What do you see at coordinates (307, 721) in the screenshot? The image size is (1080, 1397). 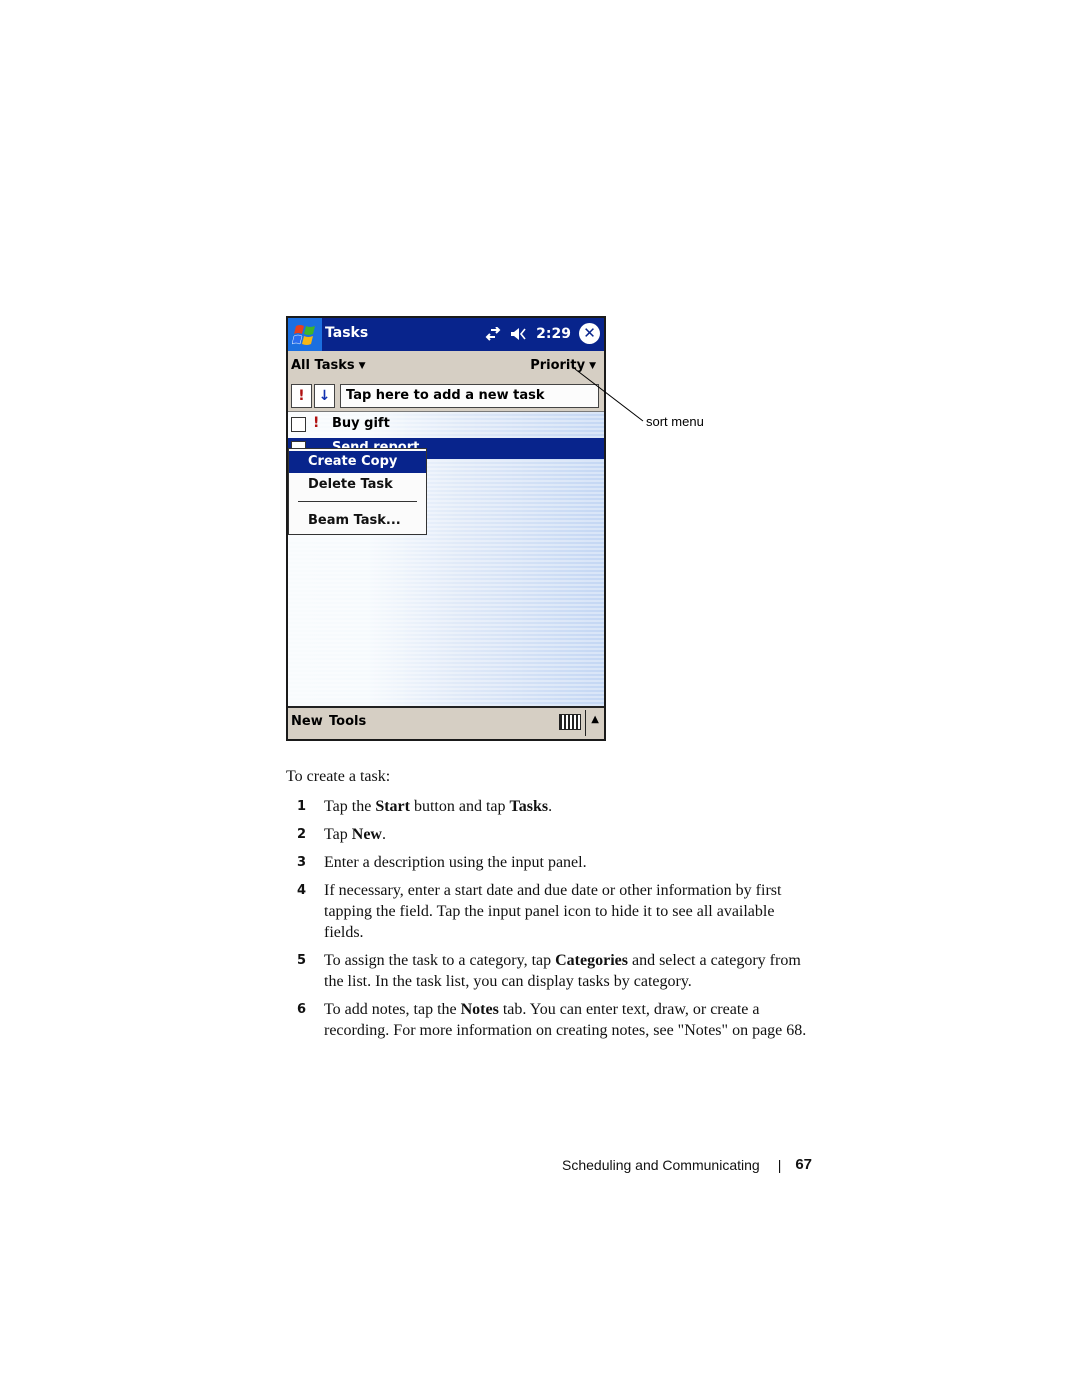 I see `new-menu-button: New` at bounding box center [307, 721].